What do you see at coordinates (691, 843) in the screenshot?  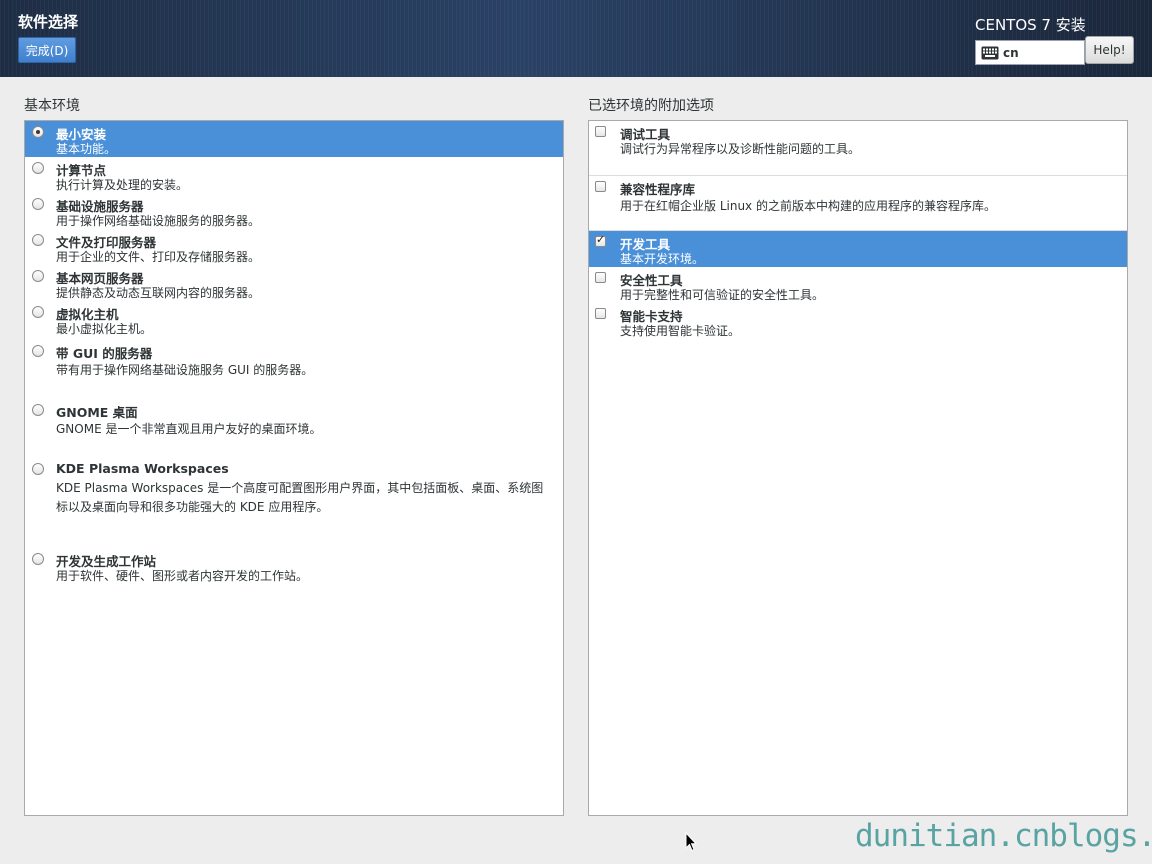 I see `mouse-cursor-icon` at bounding box center [691, 843].